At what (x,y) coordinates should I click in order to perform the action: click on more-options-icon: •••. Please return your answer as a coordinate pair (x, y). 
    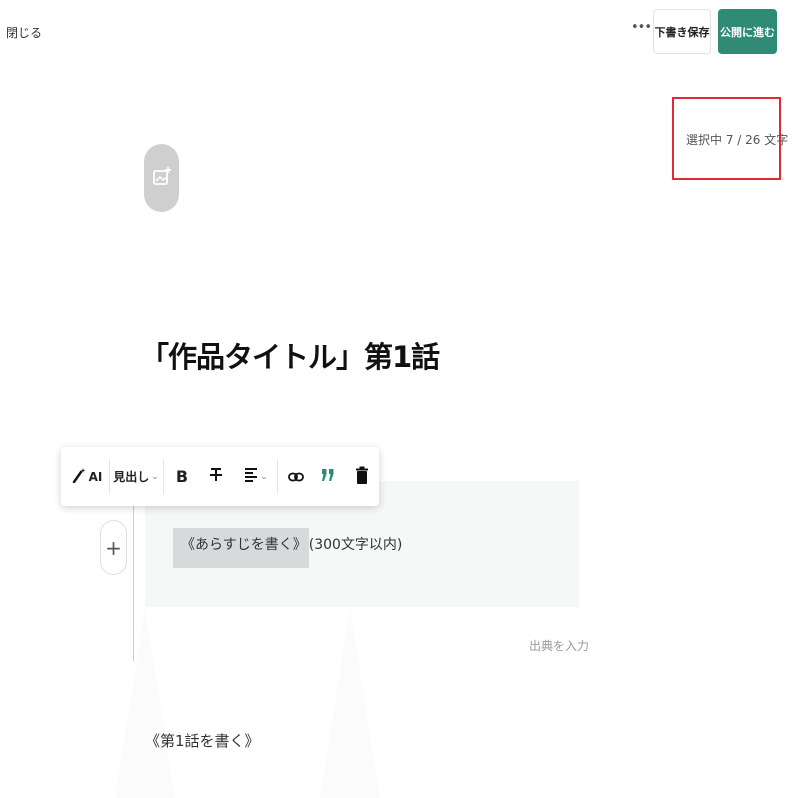
    Looking at the image, I should click on (641, 27).